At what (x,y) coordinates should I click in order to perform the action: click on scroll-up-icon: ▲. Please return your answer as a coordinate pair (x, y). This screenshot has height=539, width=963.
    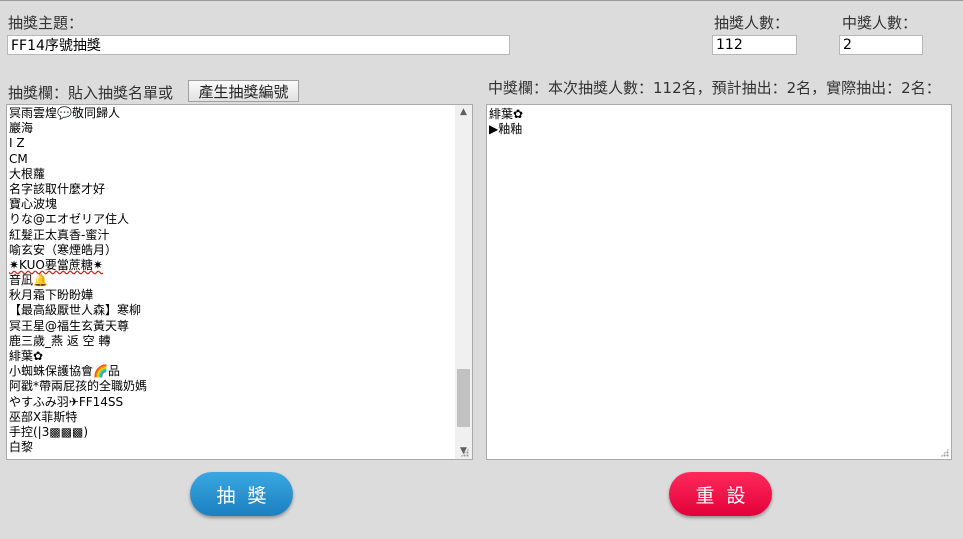
    Looking at the image, I should click on (463, 112).